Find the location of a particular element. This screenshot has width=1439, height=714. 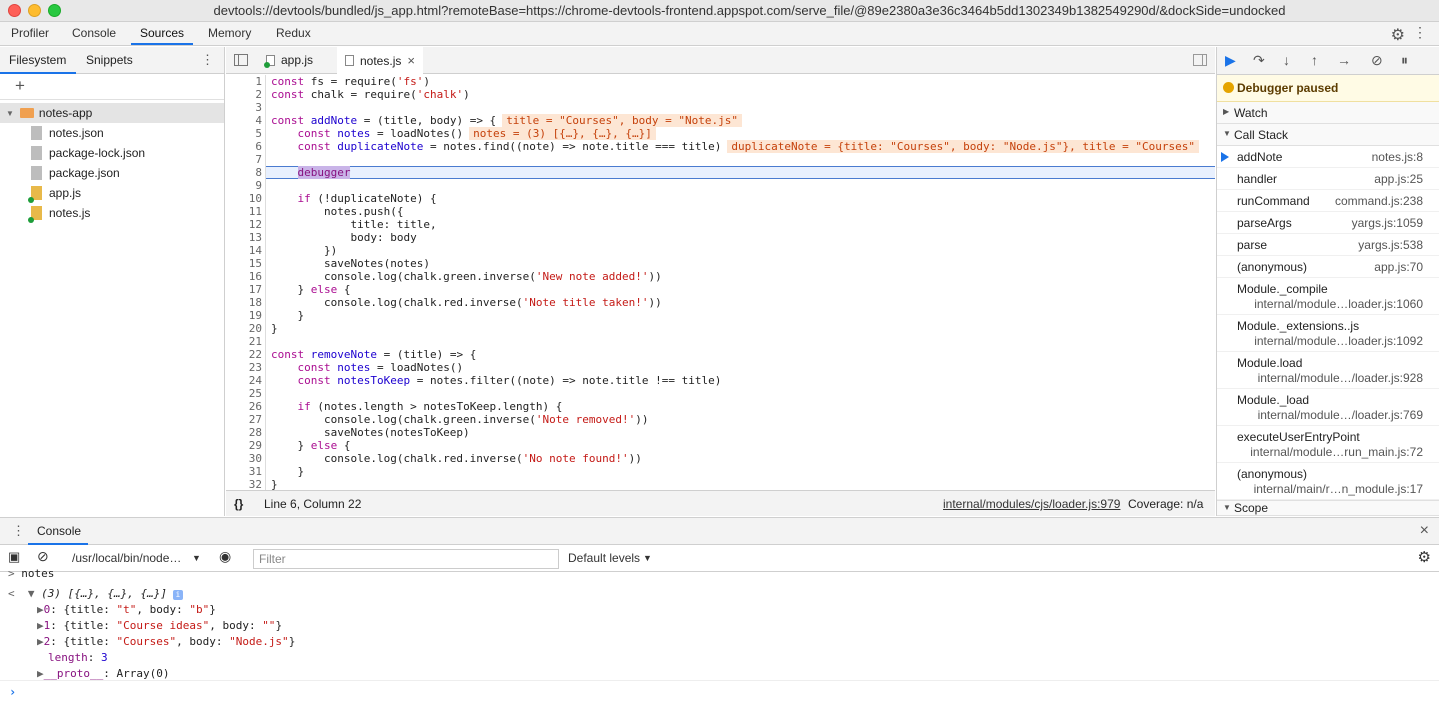

line-number: 14 is located at coordinates (244, 250).